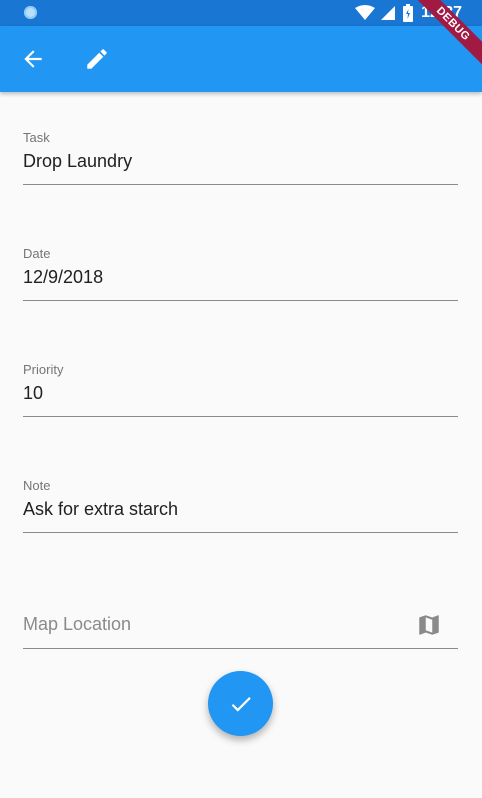 The image size is (482, 798). I want to click on back-button, so click(33, 59).